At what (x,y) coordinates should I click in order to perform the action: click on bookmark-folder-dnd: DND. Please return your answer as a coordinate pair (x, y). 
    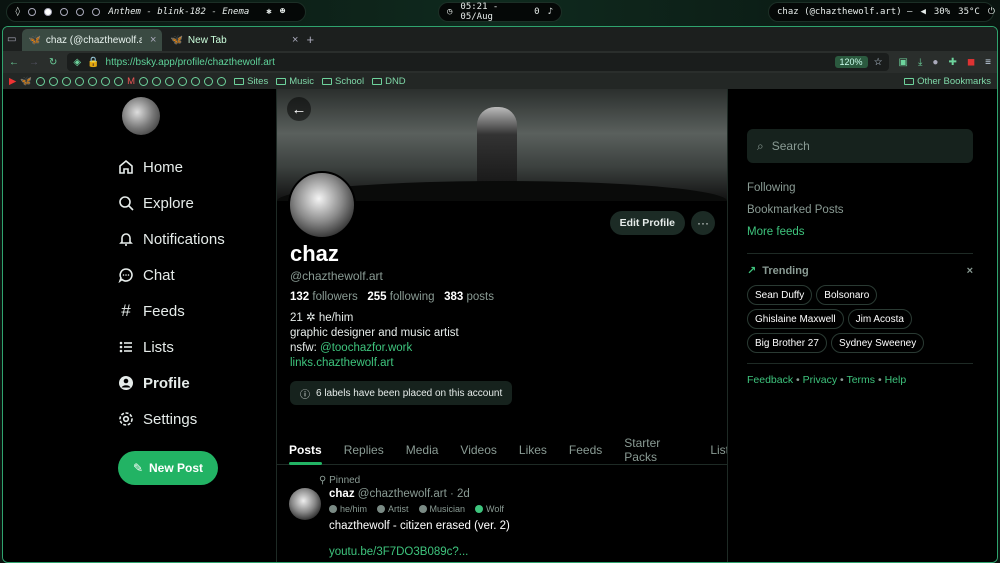
    Looking at the image, I should click on (389, 81).